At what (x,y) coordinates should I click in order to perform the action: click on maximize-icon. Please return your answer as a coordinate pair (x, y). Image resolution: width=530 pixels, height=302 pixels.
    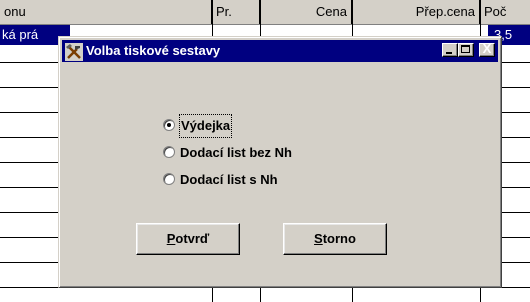
    Looking at the image, I should click on (465, 49).